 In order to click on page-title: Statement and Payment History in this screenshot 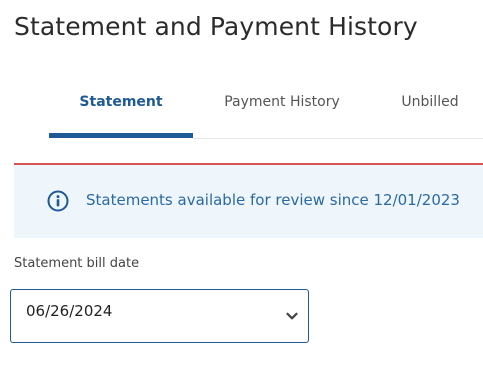, I will do `click(216, 26)`.